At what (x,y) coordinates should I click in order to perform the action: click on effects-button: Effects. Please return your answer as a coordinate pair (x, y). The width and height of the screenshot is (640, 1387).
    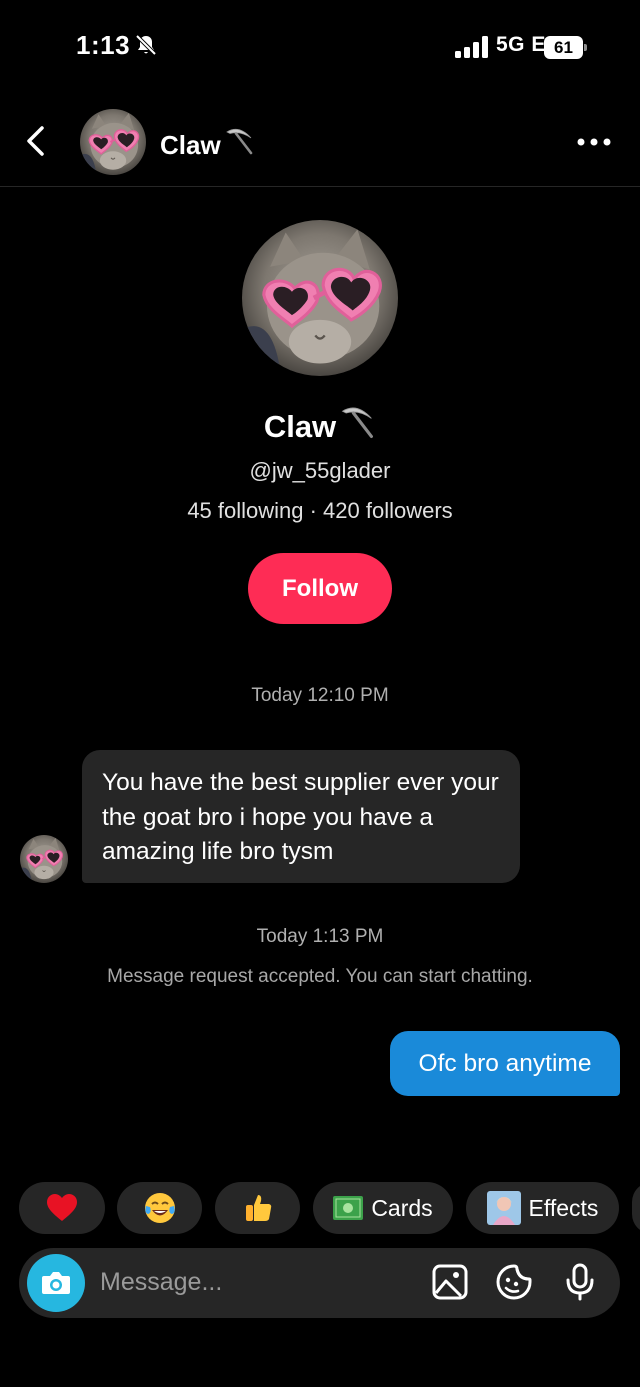
    Looking at the image, I should click on (542, 1208).